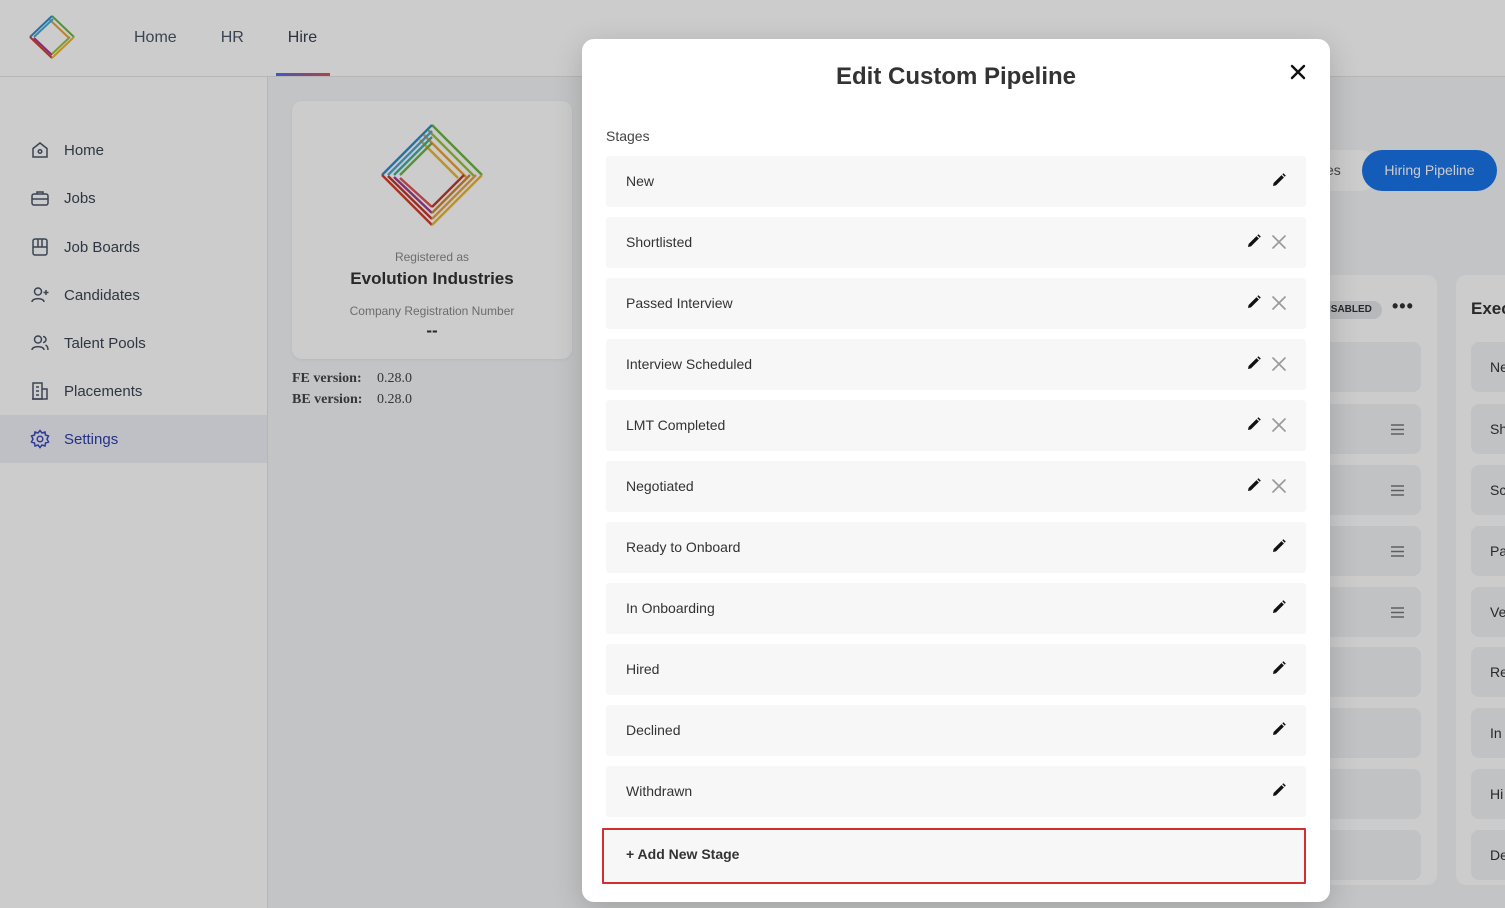 The height and width of the screenshot is (908, 1505). I want to click on stage-row-interview-scheduled: Interview Scheduled, so click(956, 364).